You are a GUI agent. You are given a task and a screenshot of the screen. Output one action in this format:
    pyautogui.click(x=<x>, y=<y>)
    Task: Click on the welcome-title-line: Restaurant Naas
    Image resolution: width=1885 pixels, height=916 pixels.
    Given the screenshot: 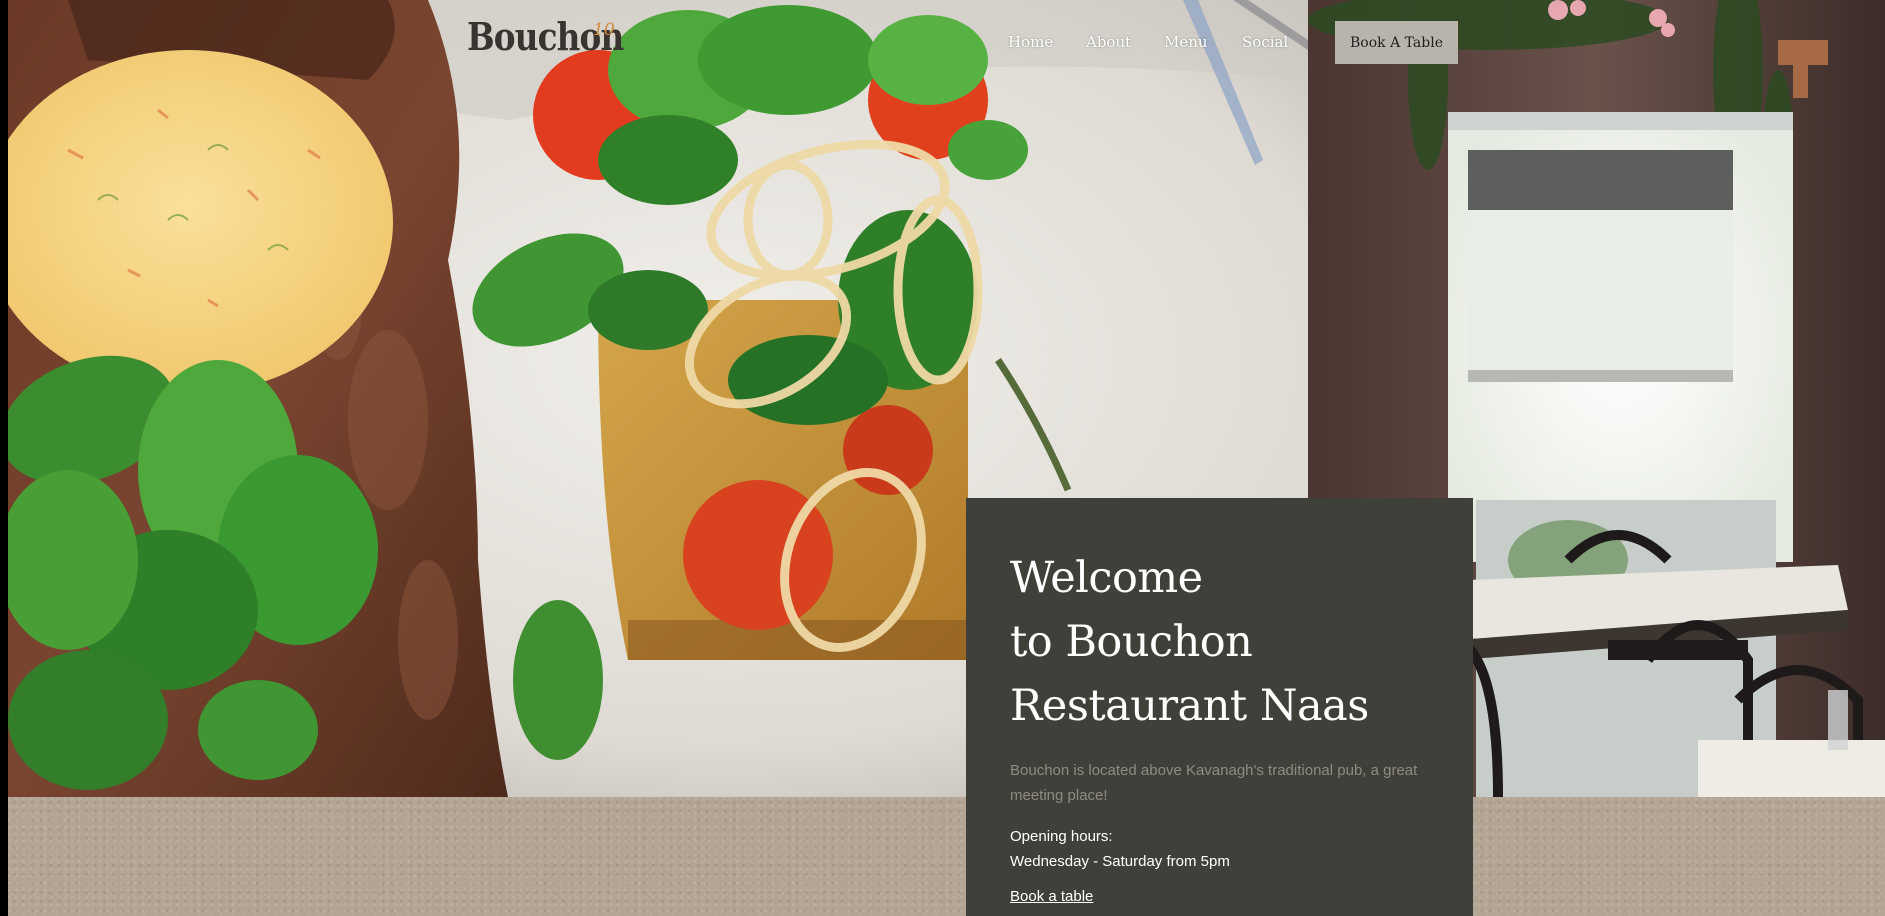 What is the action you would take?
    pyautogui.click(x=1189, y=706)
    